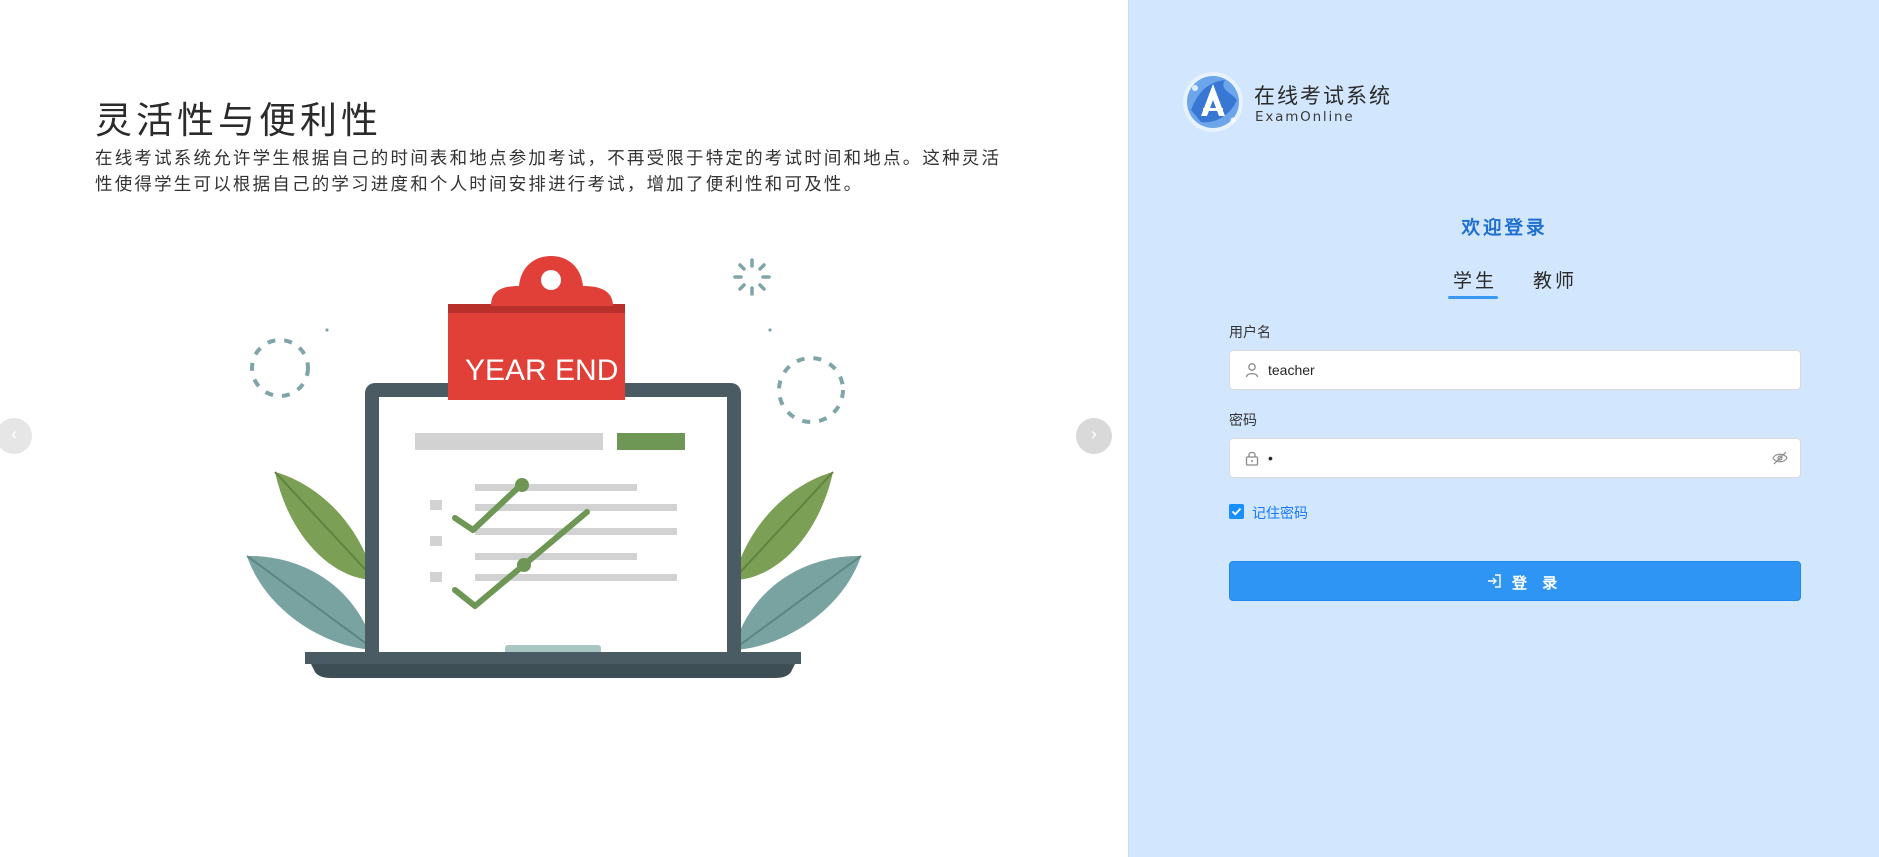 This screenshot has height=857, width=1879. I want to click on login-button: 登 录, so click(1515, 581).